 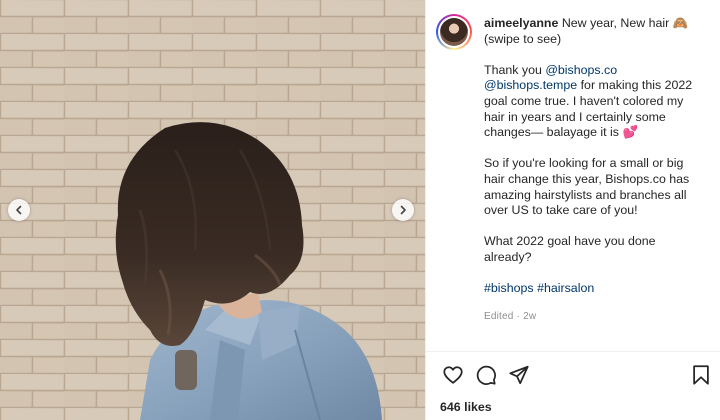 What do you see at coordinates (585, 194) in the screenshot?
I see `caption-line: amazing hairstylists and branches all` at bounding box center [585, 194].